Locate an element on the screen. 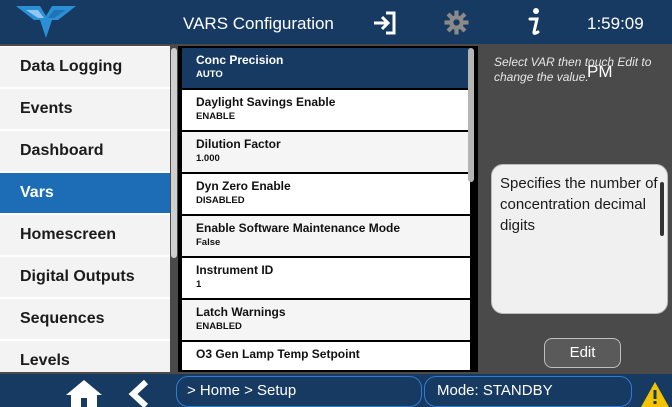  var-name: Dyn Zero Enable is located at coordinates (243, 186).